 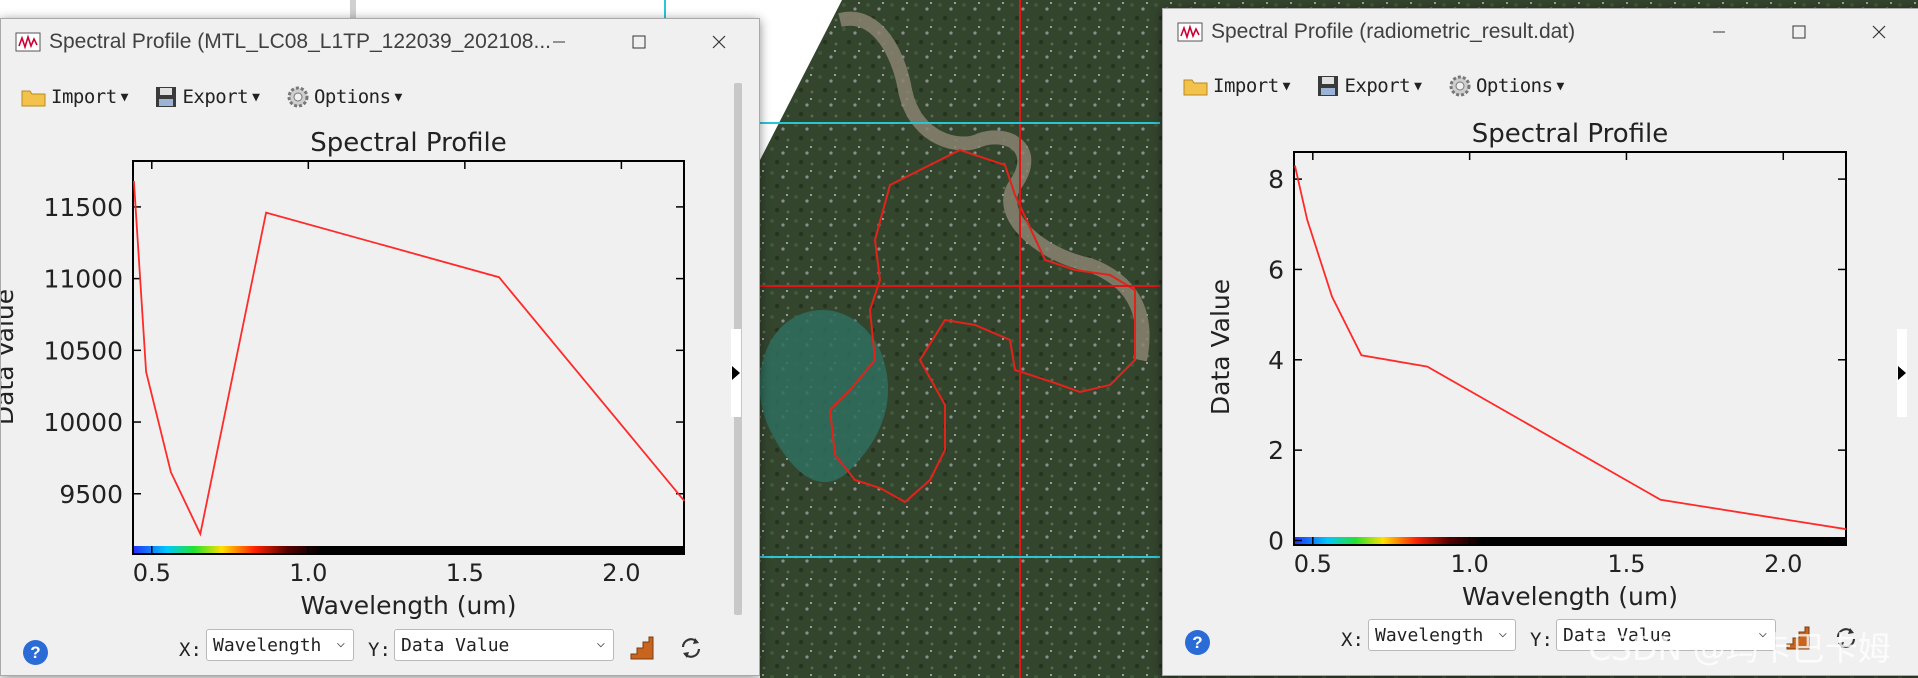 What do you see at coordinates (83, 422) in the screenshot?
I see `y-tick-label: 10000` at bounding box center [83, 422].